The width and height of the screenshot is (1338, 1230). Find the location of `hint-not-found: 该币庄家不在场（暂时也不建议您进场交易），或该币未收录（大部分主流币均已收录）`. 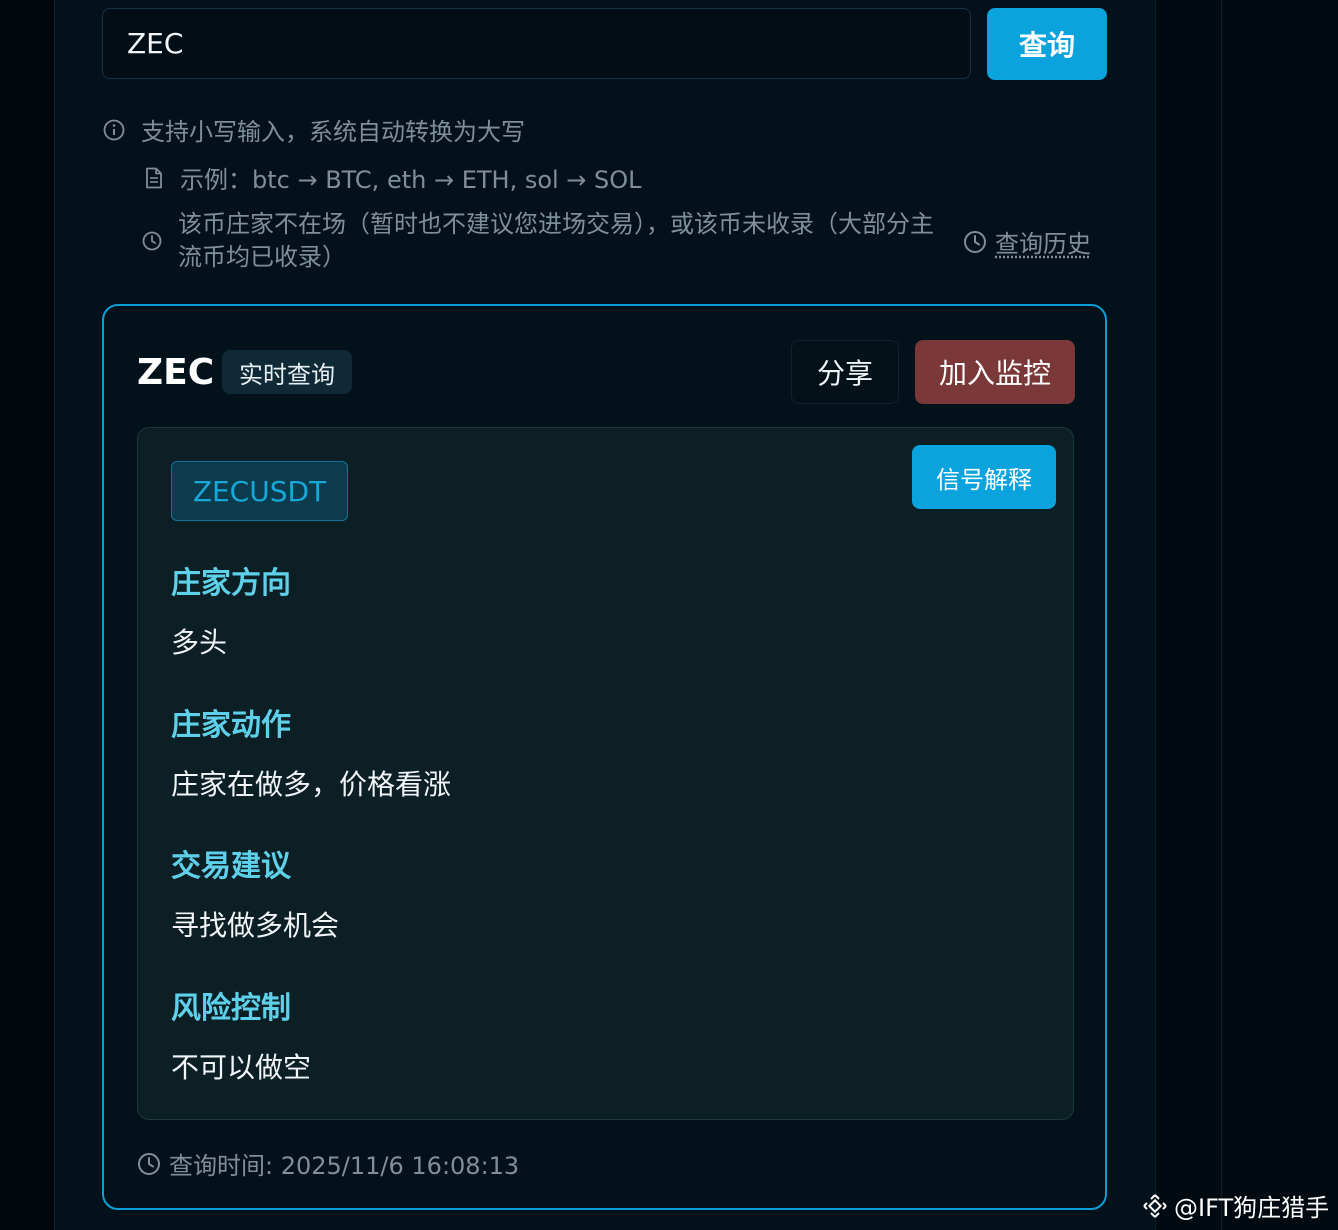

hint-not-found: 该币庄家不在场（暂时也不建议您进场交易），或该币未收录（大部分主流币均已收录） is located at coordinates (547, 241).